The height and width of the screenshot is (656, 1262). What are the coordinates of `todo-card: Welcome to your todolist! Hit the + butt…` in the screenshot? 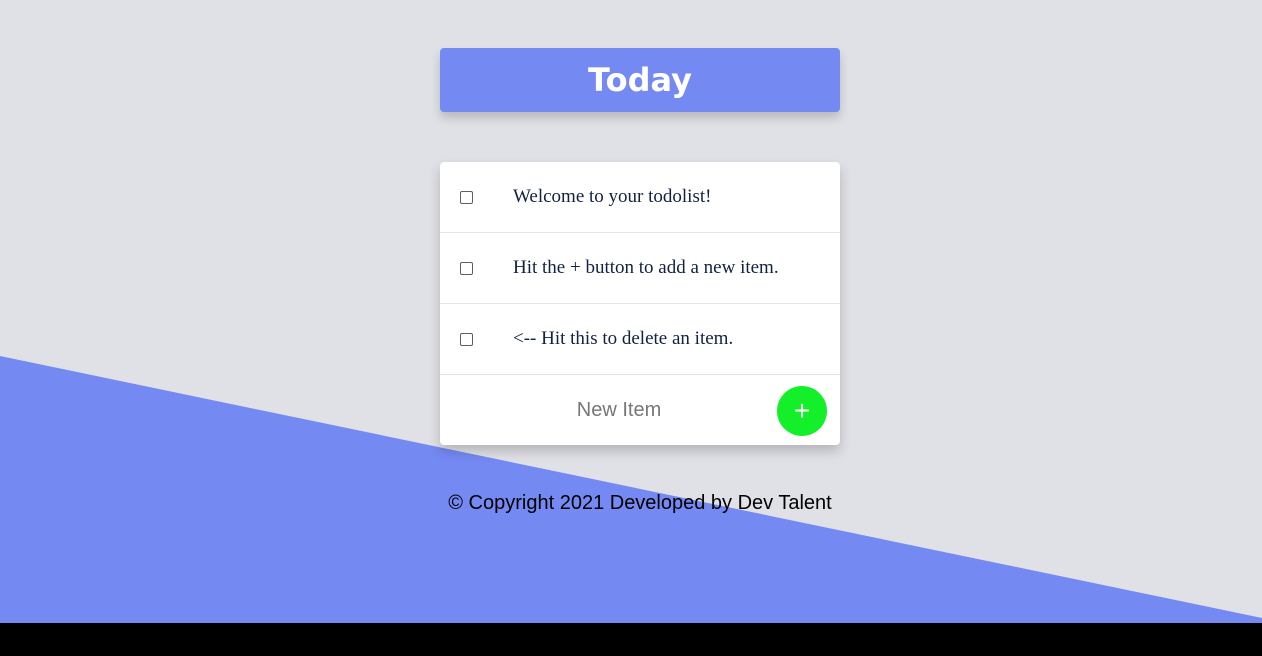 It's located at (640, 303).